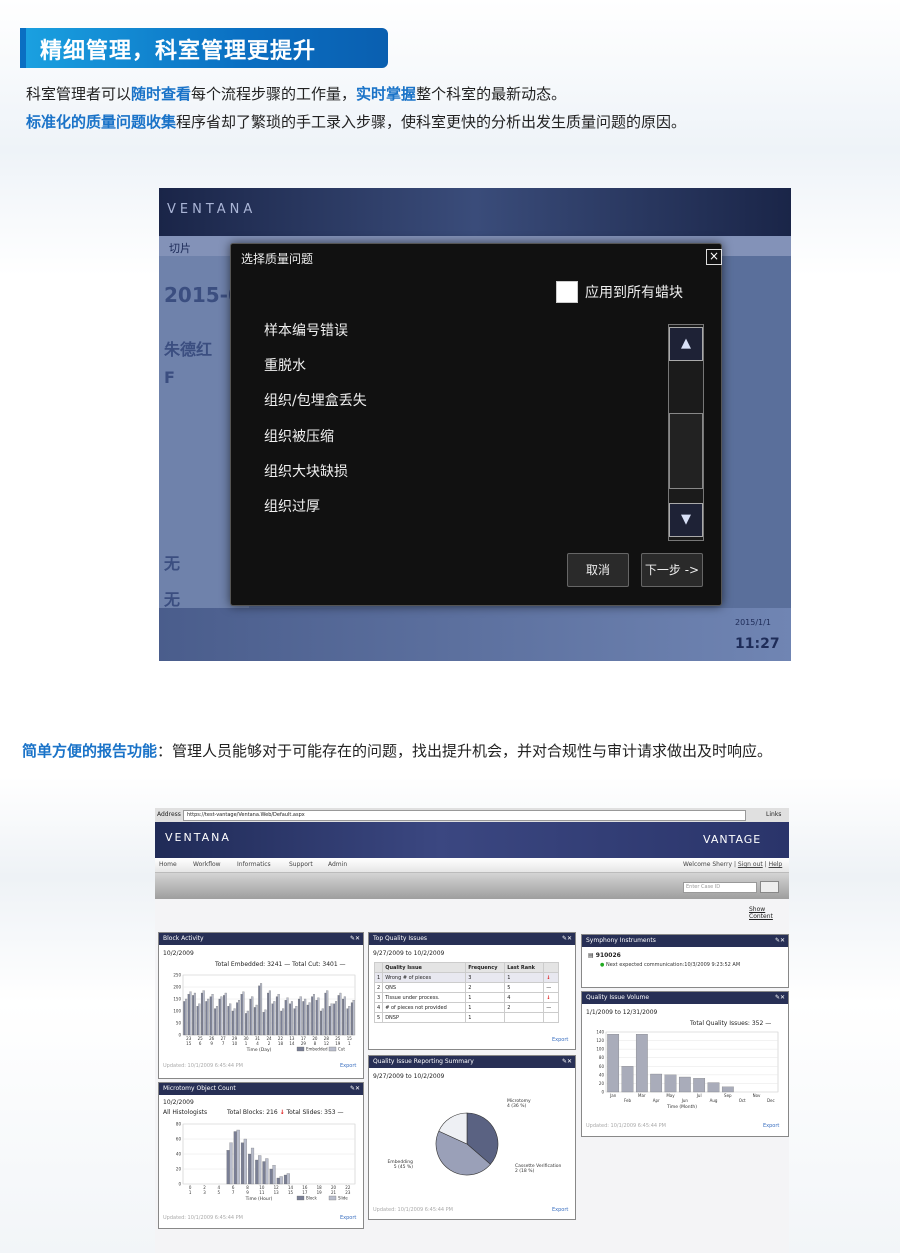  Describe the element at coordinates (686, 344) in the screenshot. I see `scroll-up-icon: ▲` at that location.